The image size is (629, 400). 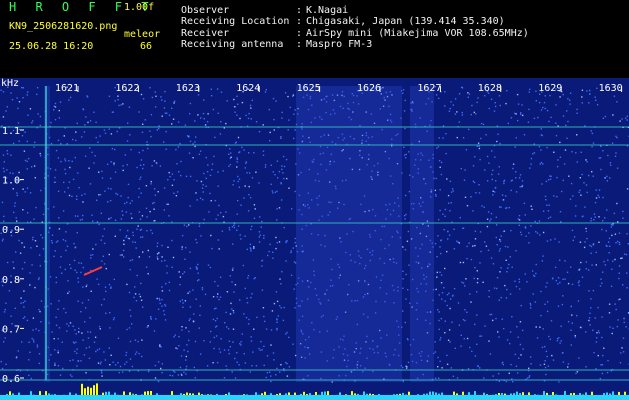 I want to click on time-tick-label: 1625, so click(x=309, y=88).